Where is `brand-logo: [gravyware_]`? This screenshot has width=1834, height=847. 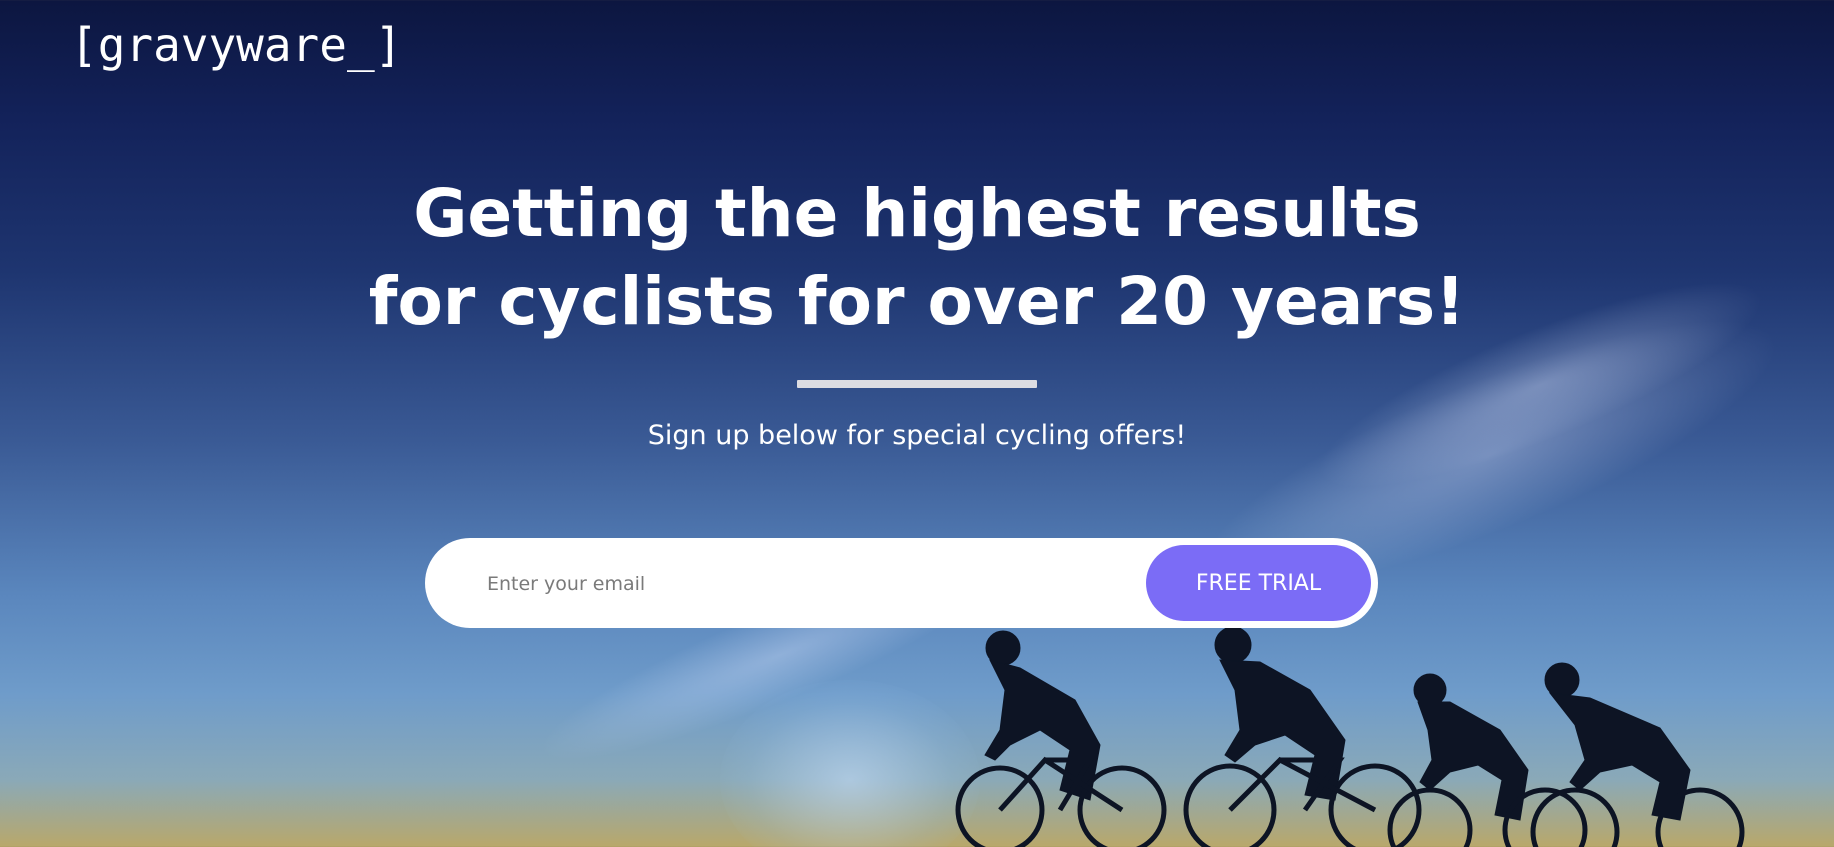
brand-logo: [gravyware_] is located at coordinates (236, 45).